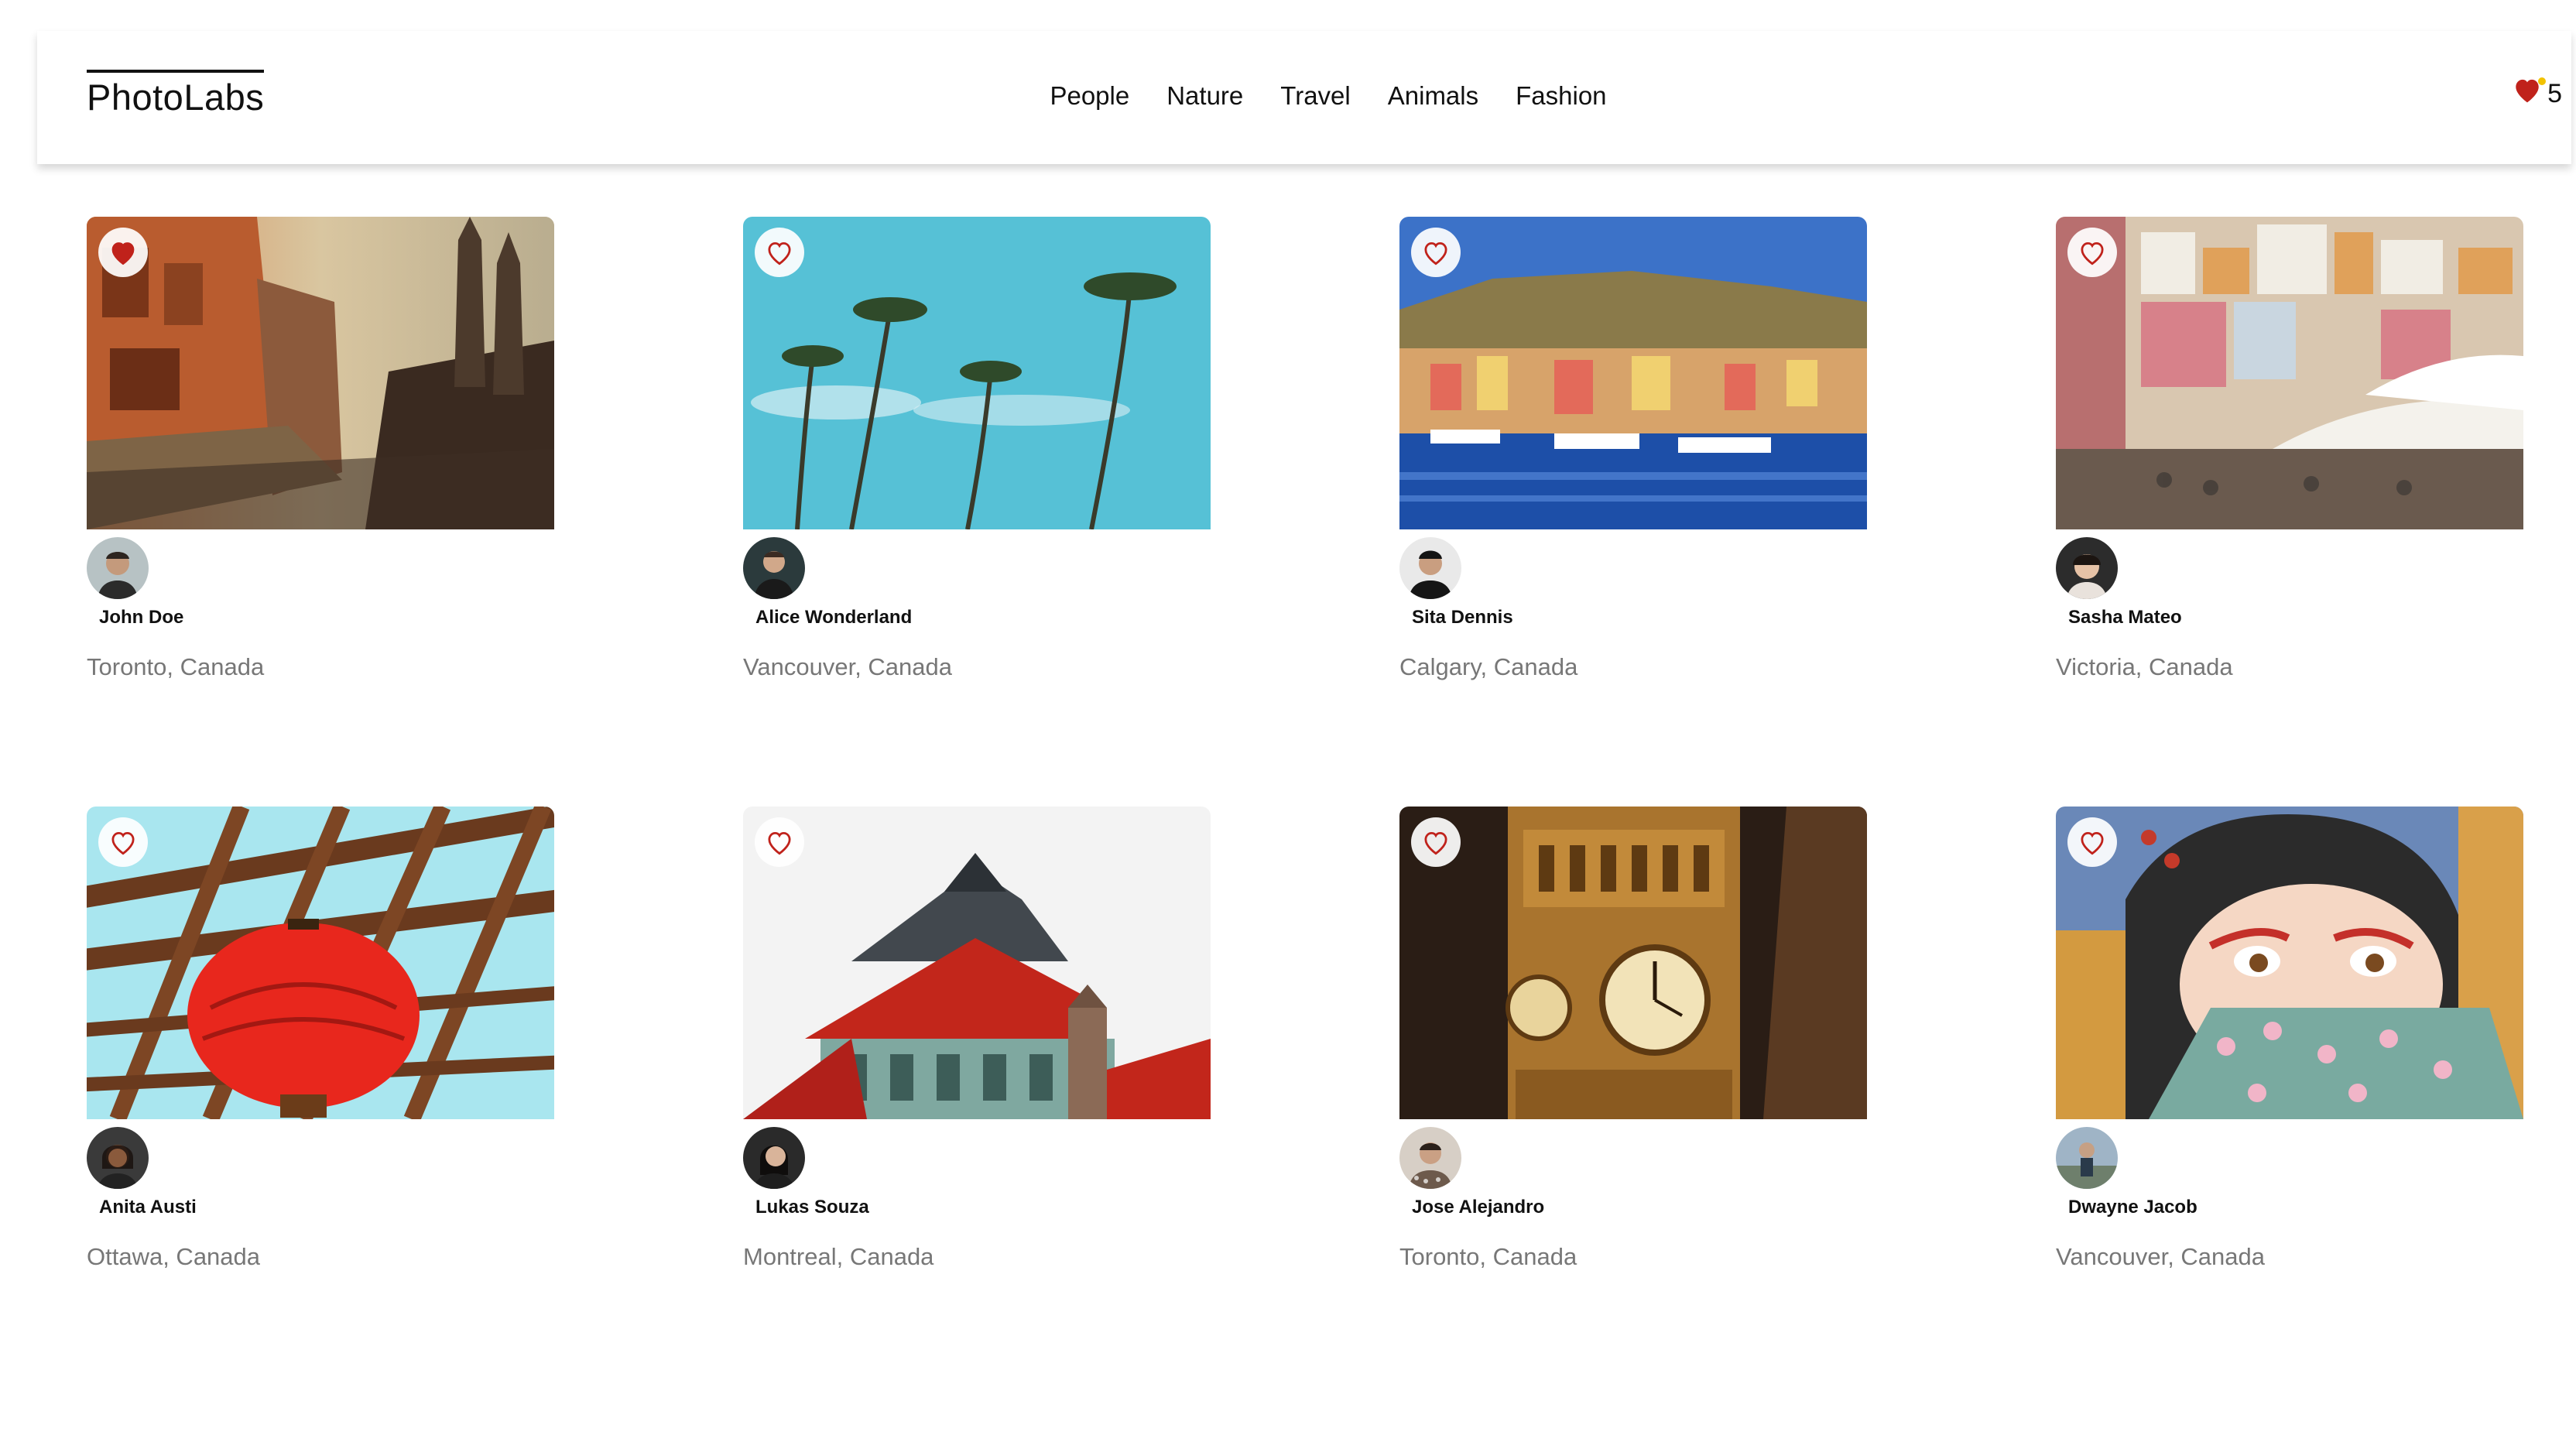  What do you see at coordinates (1462, 617) in the screenshot?
I see `author-name: Sita Dennis` at bounding box center [1462, 617].